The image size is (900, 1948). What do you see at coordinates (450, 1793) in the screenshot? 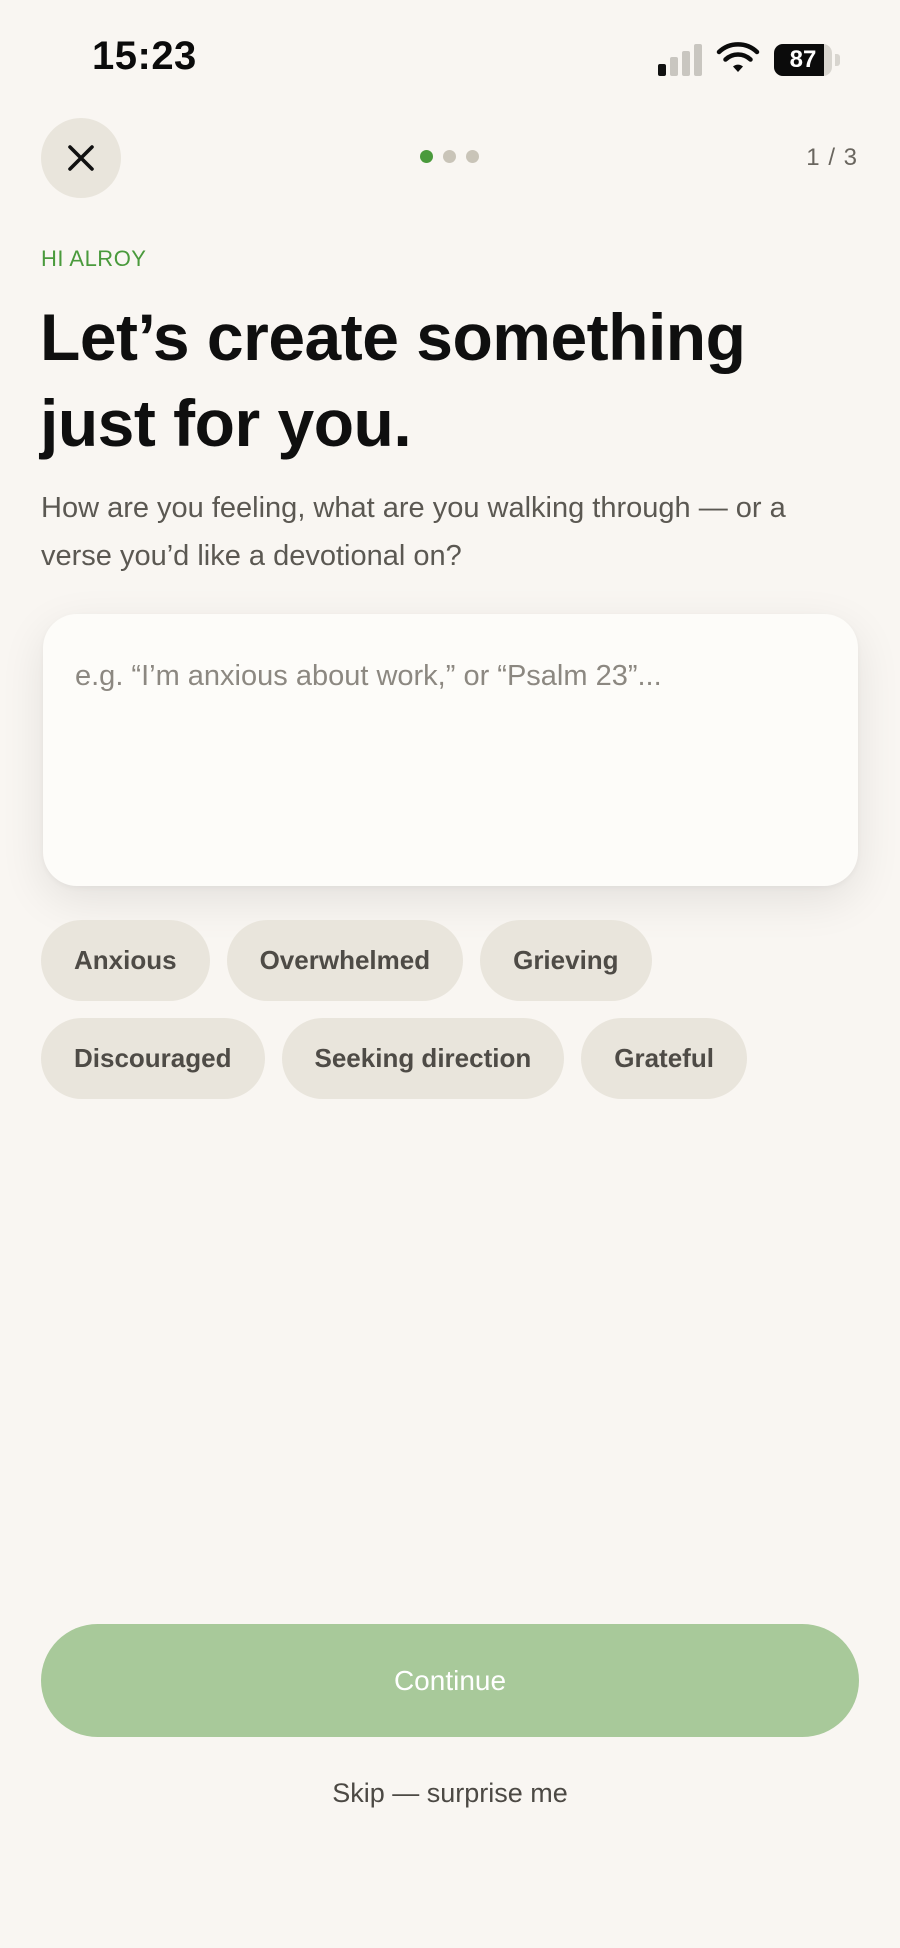
I see `skip-link: Skip — surprise me` at bounding box center [450, 1793].